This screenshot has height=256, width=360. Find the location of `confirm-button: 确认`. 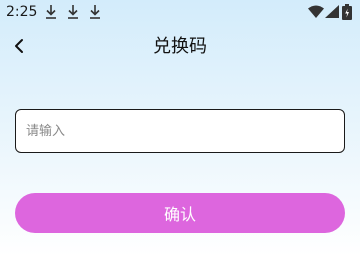

confirm-button: 确认 is located at coordinates (180, 213).